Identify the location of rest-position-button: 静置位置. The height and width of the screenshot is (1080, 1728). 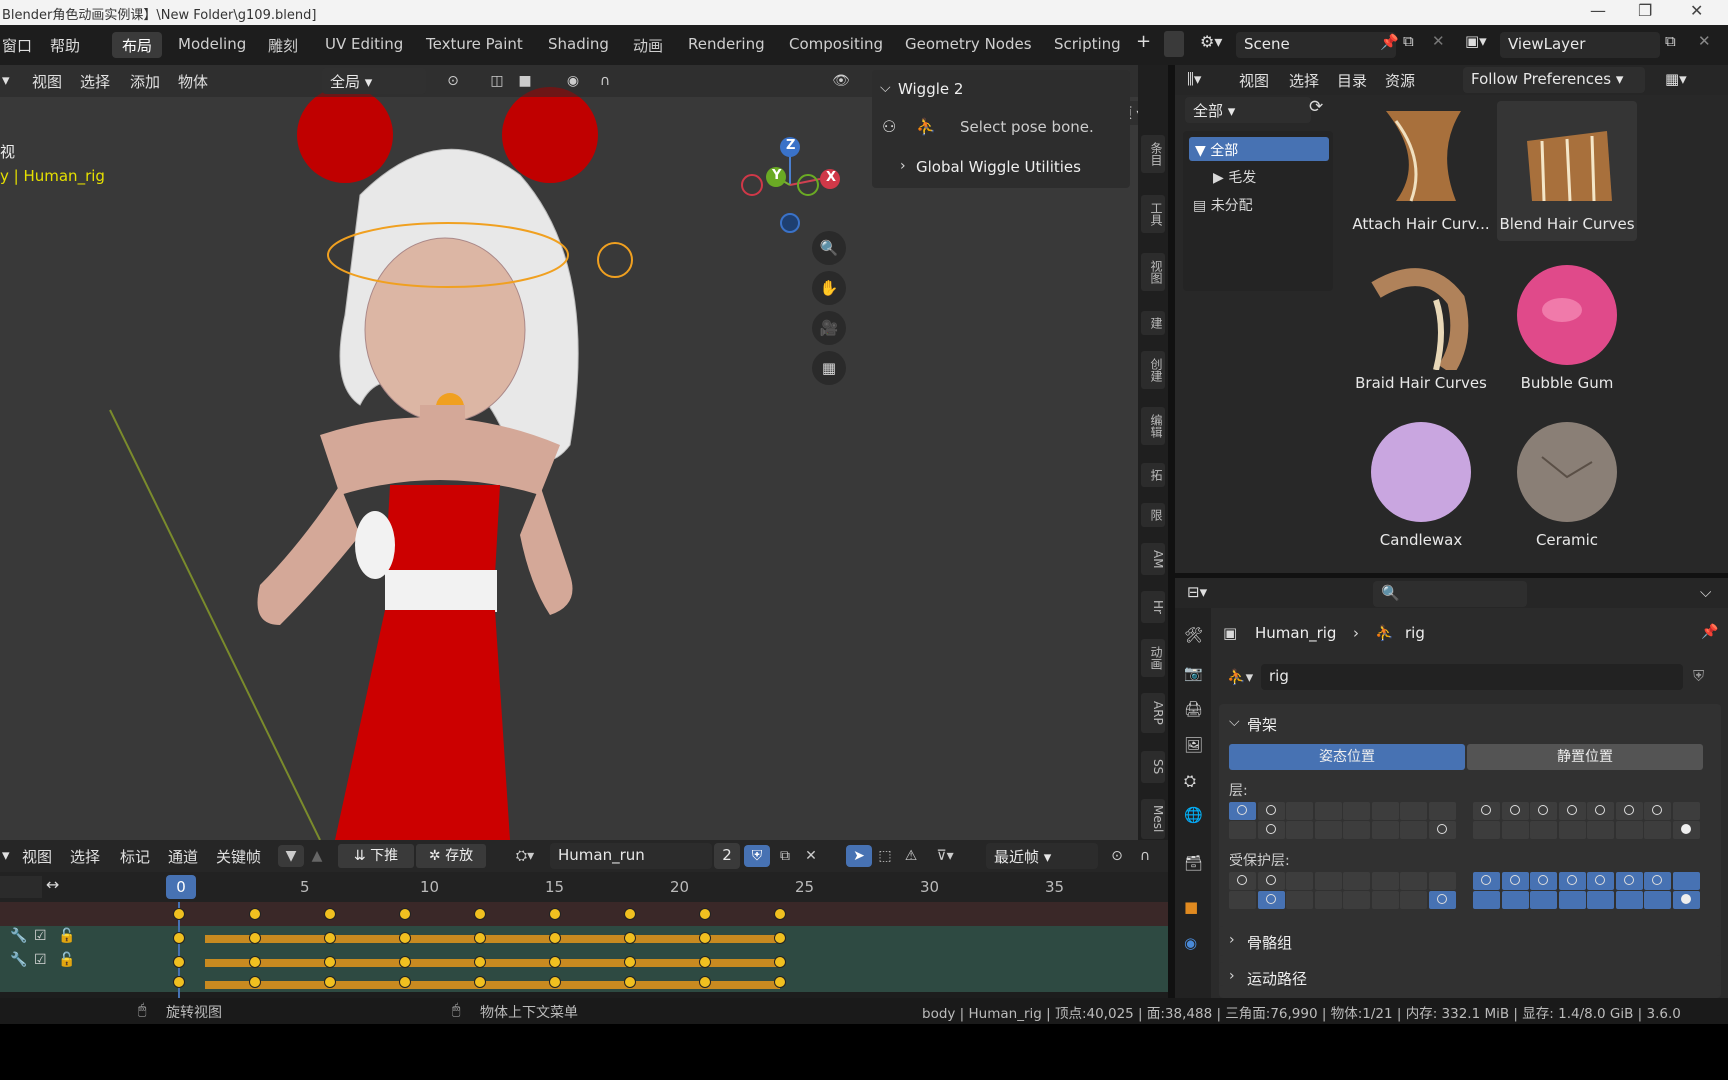
(1585, 757).